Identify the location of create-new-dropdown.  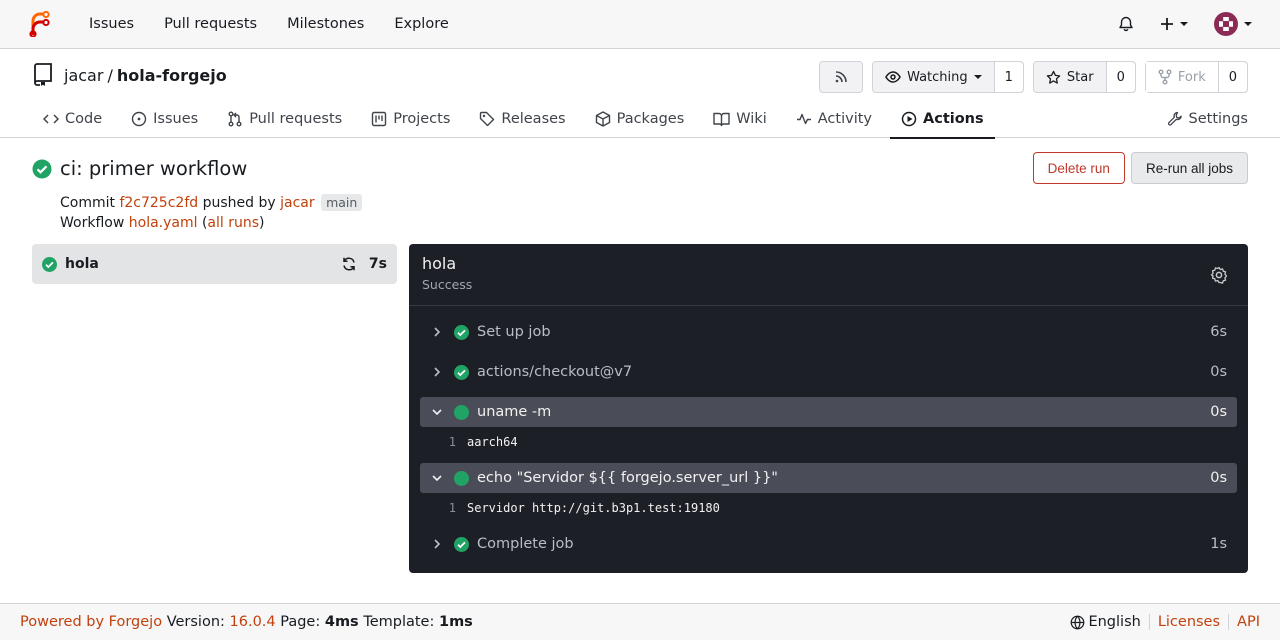
(1174, 24).